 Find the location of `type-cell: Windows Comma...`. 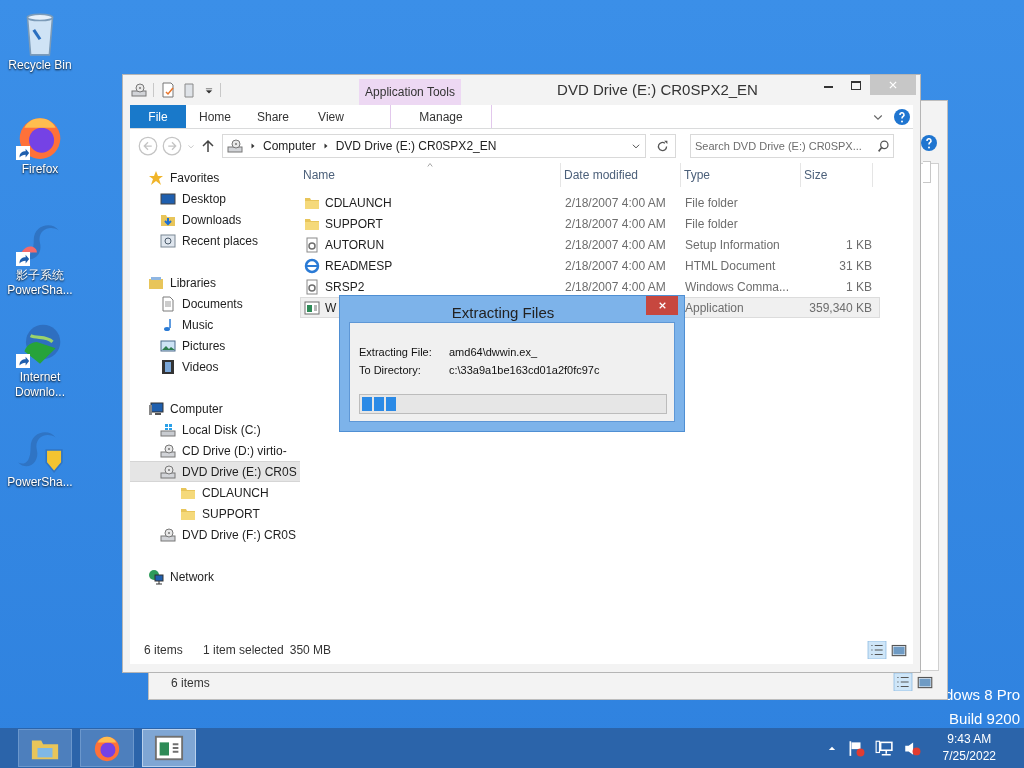

type-cell: Windows Comma... is located at coordinates (737, 286).